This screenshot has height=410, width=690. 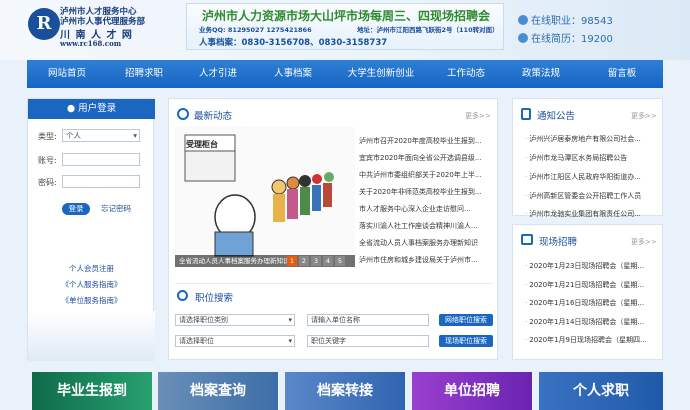 I want to click on banner-address: 地址：泸州市江阳西路飞跃街2号（110转对面）, so click(x=428, y=30).